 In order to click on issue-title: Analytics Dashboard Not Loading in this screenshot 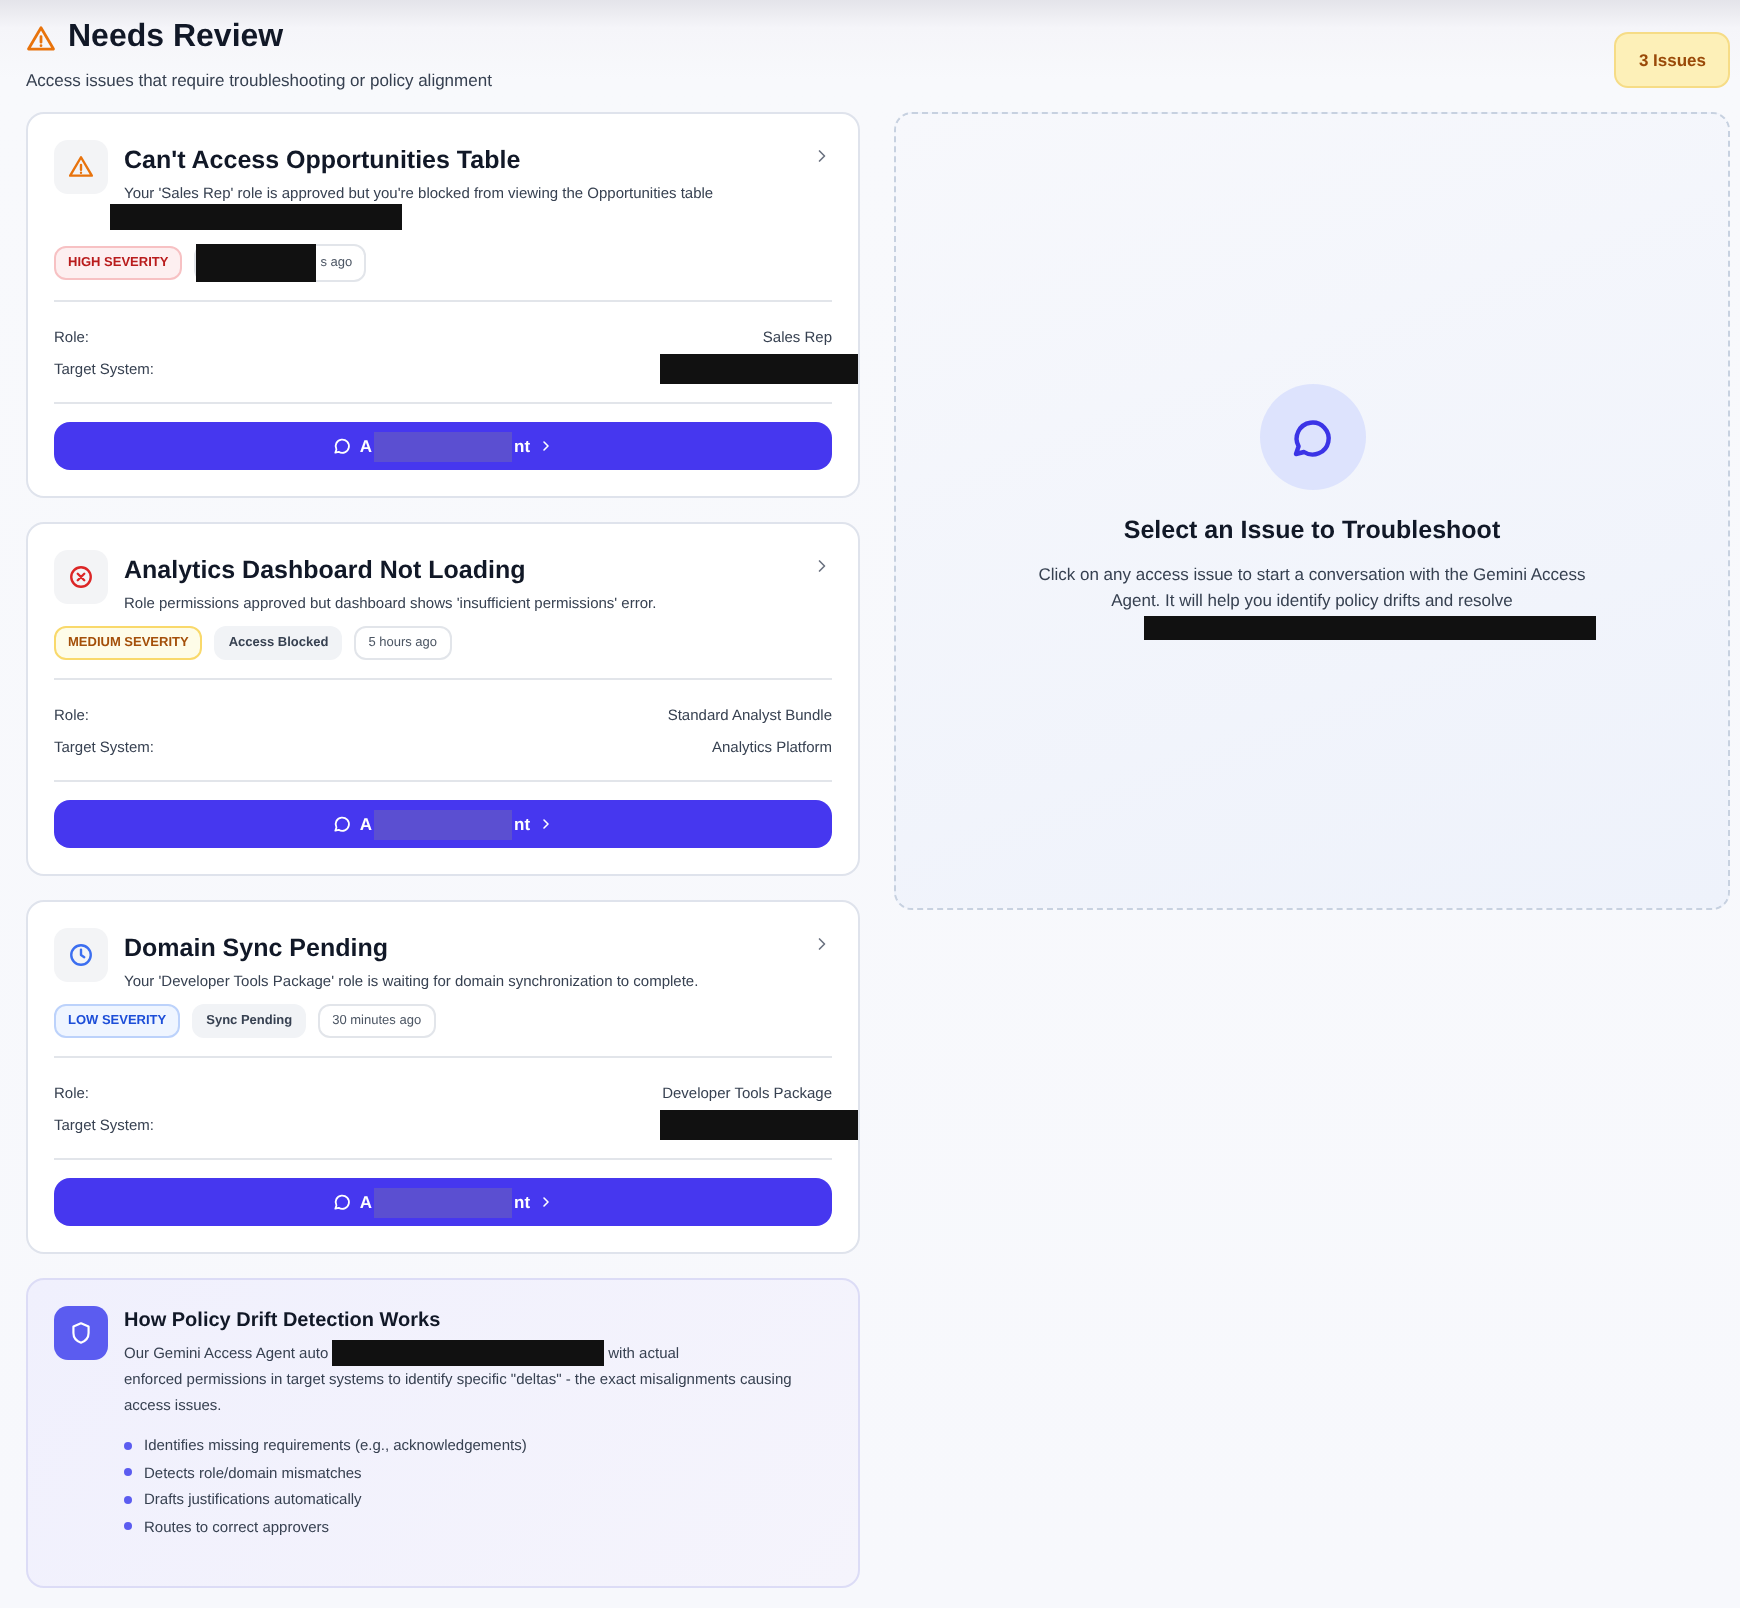, I will do `click(326, 570)`.